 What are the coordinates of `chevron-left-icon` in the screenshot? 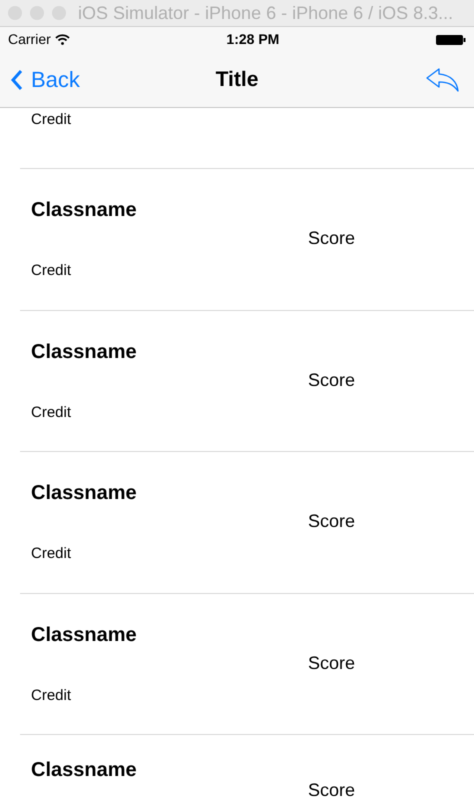 It's located at (16, 79).